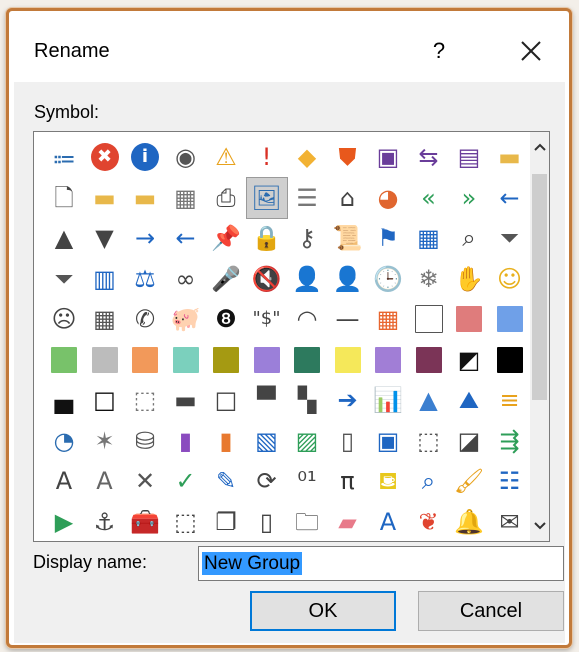  What do you see at coordinates (510, 157) in the screenshot?
I see `folder-icon: ▬` at bounding box center [510, 157].